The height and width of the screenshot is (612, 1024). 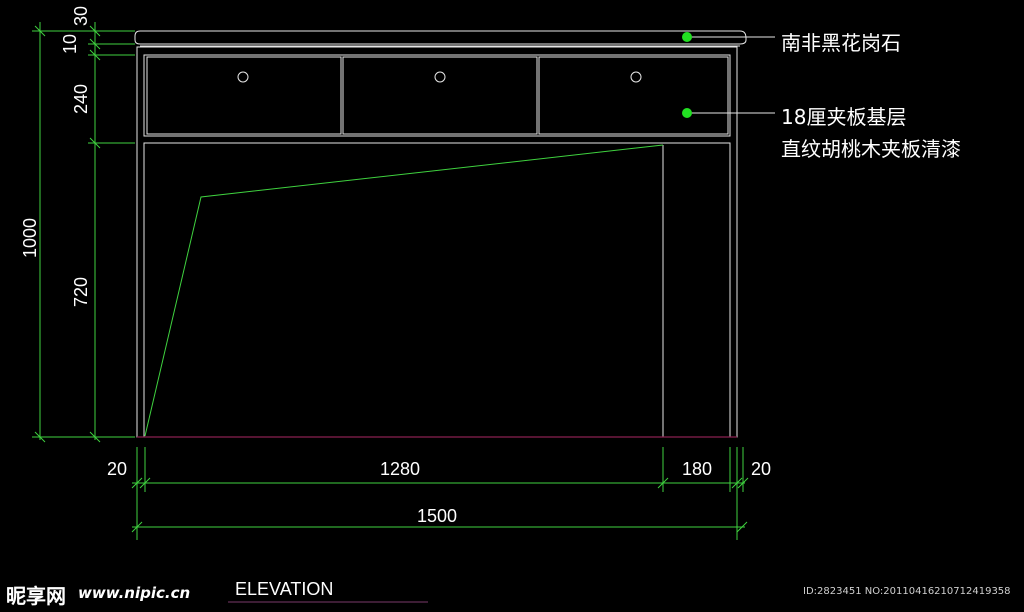 I want to click on dim-20-right: 20, so click(x=761, y=469).